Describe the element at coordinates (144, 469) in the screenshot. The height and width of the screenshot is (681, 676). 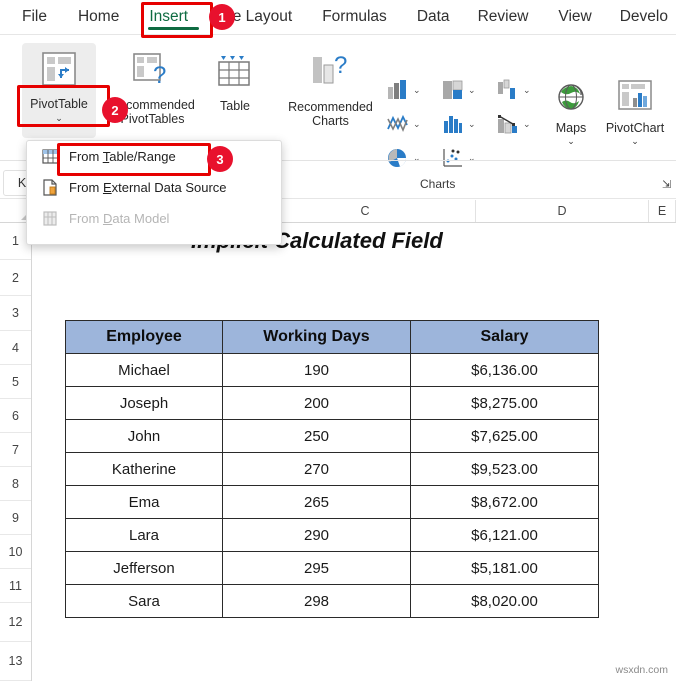
I see `cell-employee: Katherine` at that location.